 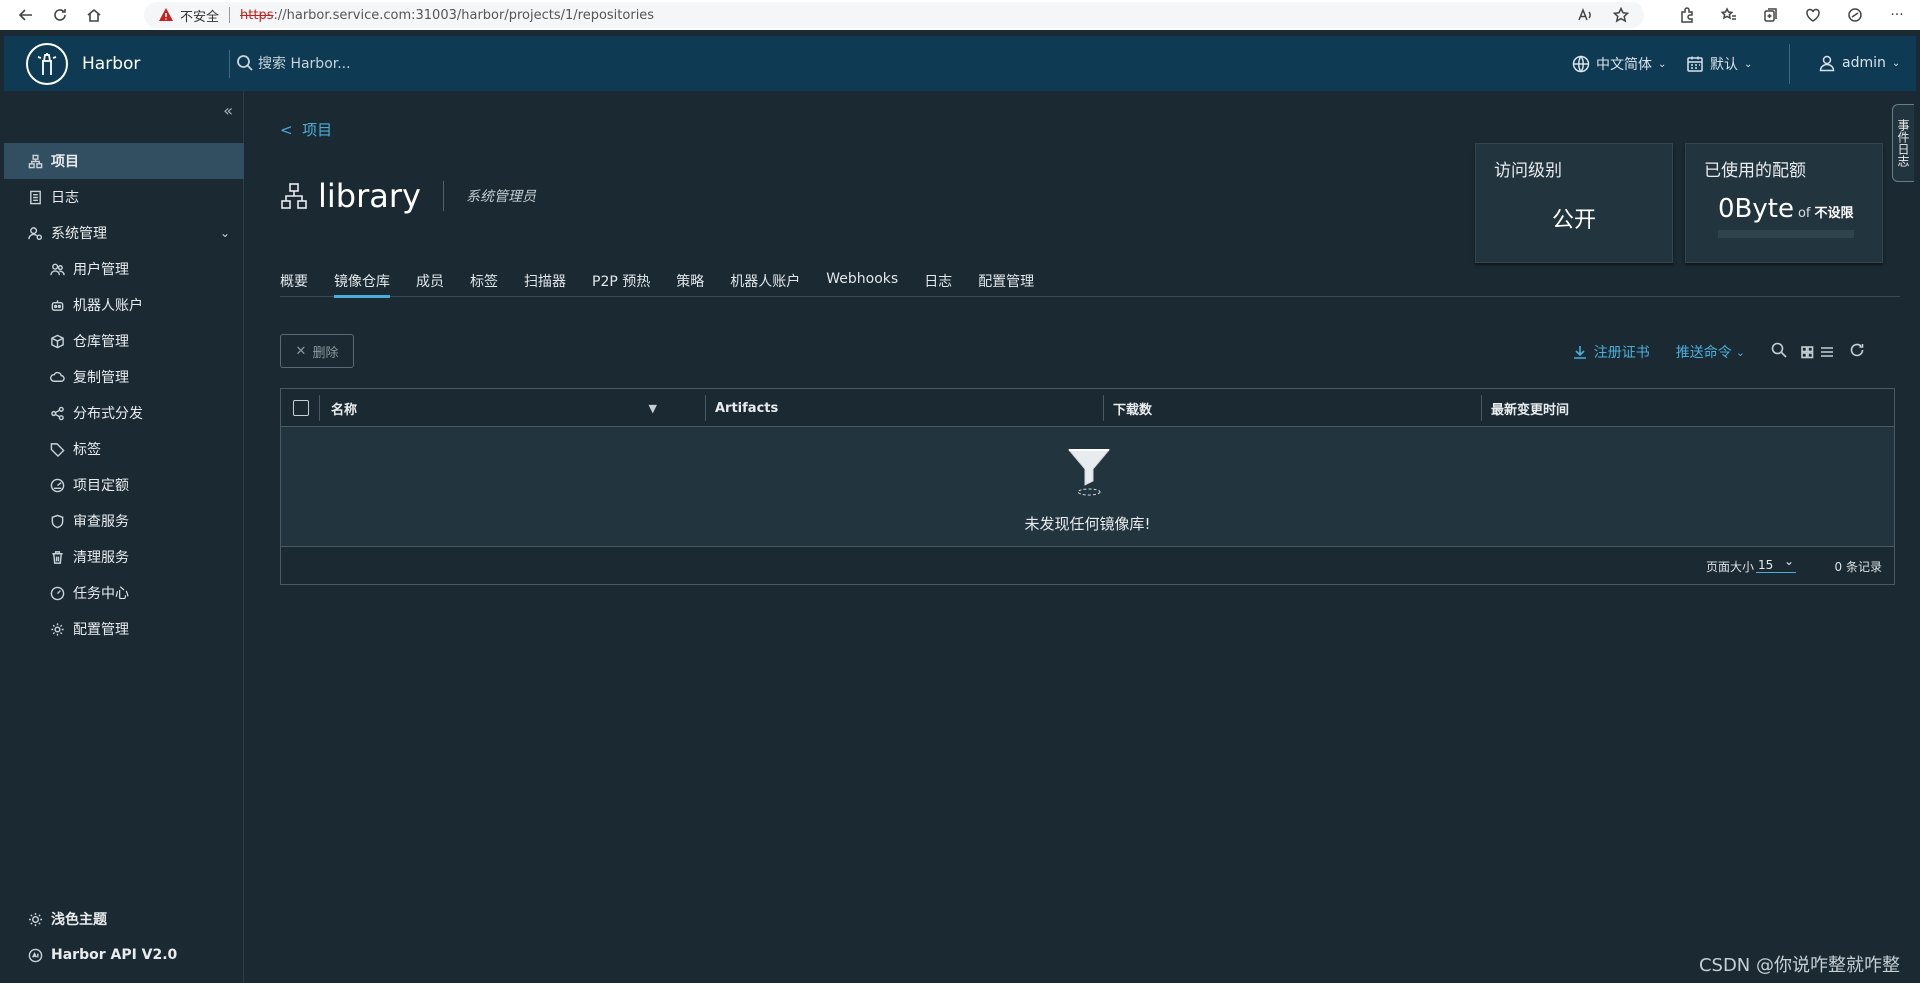 I want to click on filter-icon: ▼, so click(x=653, y=408).